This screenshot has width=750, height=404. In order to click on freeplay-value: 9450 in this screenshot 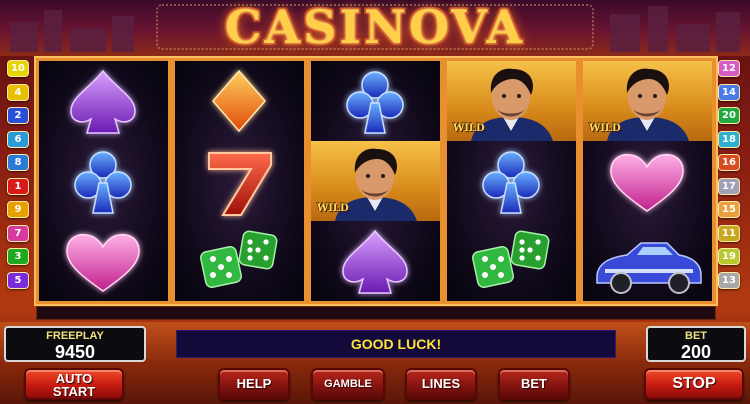, I will do `click(75, 352)`.